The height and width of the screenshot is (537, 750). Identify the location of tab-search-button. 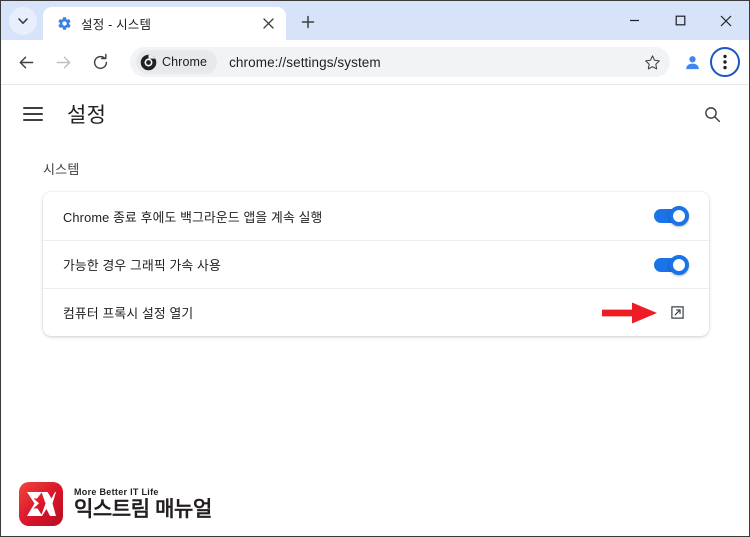
(23, 21).